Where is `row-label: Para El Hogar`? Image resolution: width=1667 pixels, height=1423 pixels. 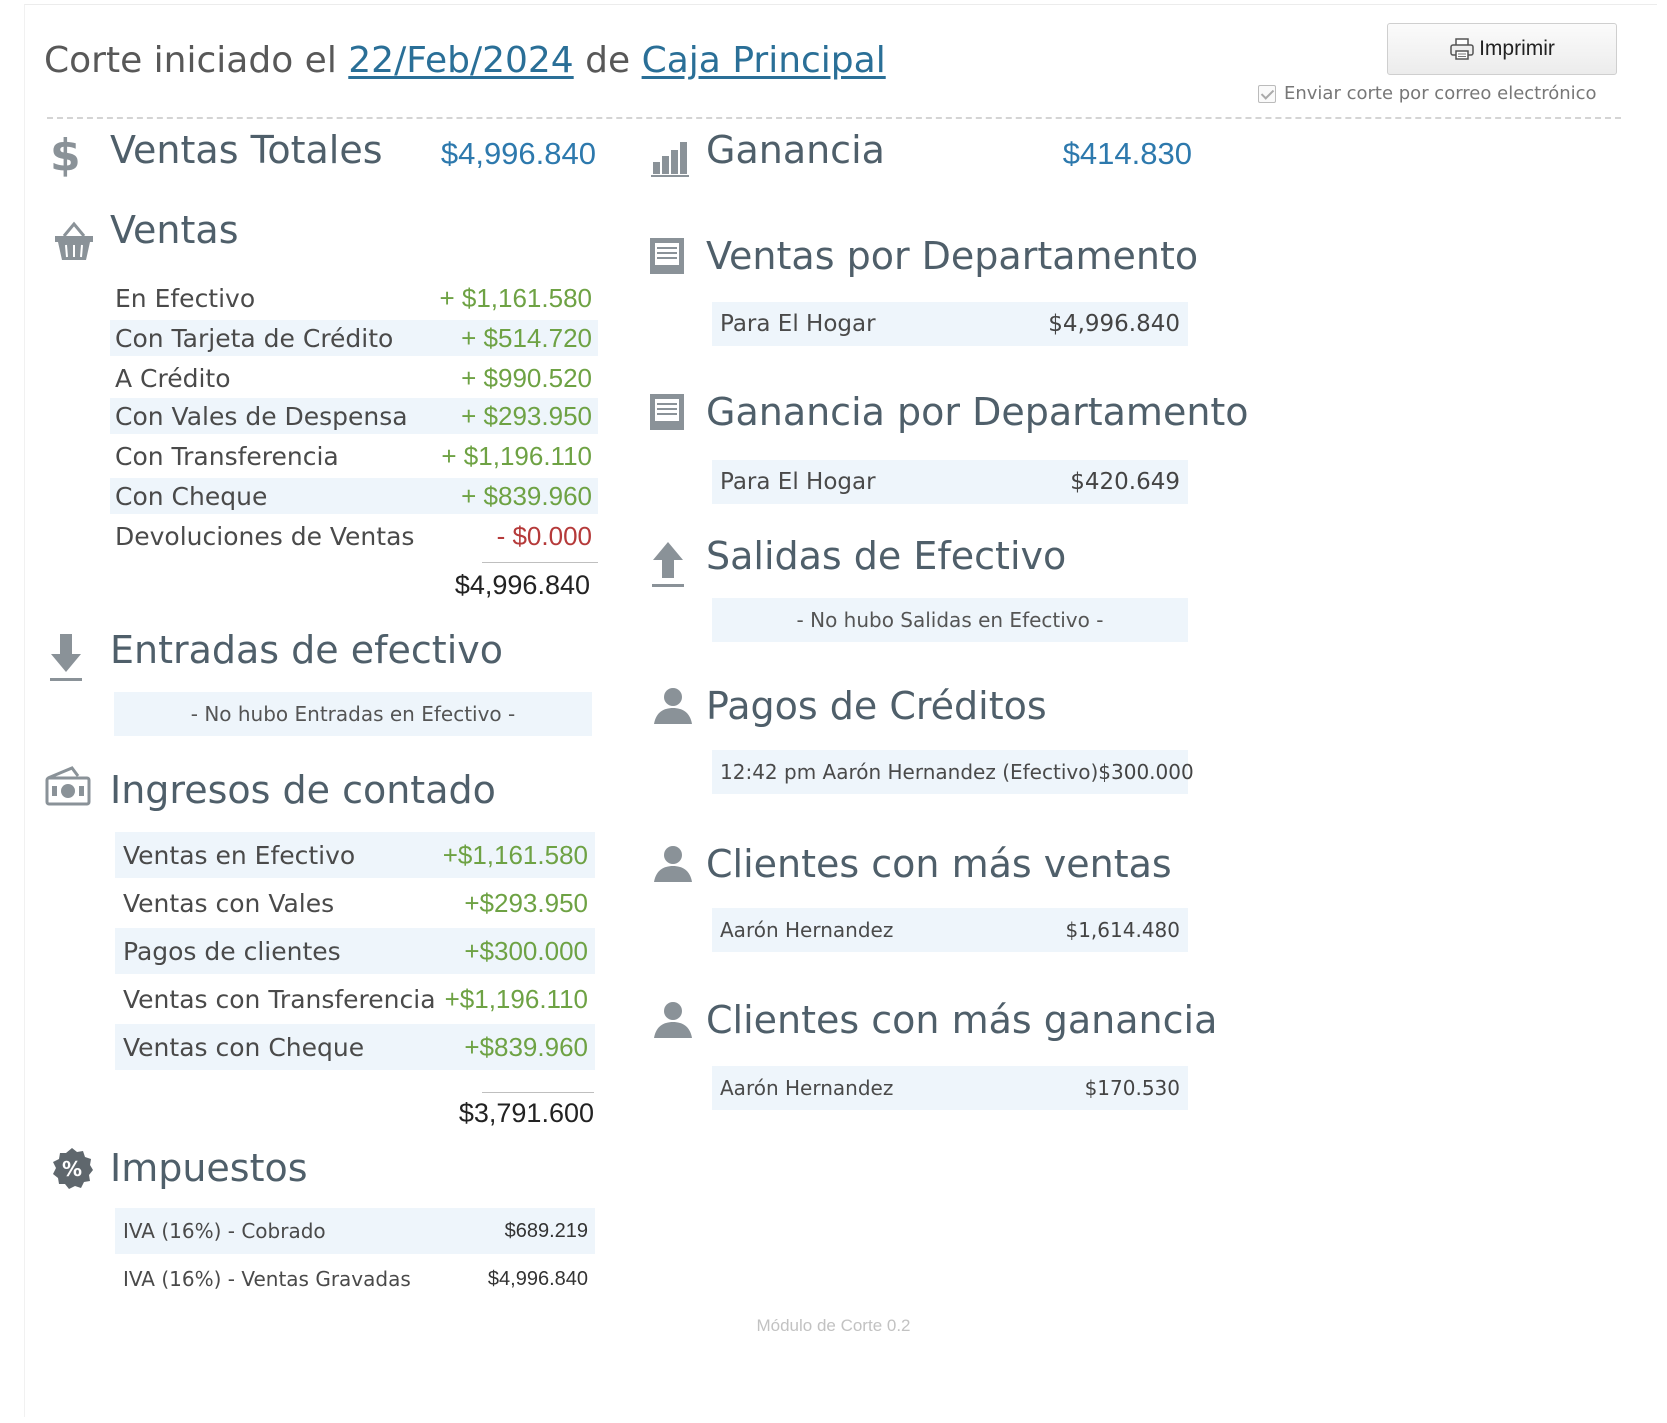
row-label: Para El Hogar is located at coordinates (798, 324).